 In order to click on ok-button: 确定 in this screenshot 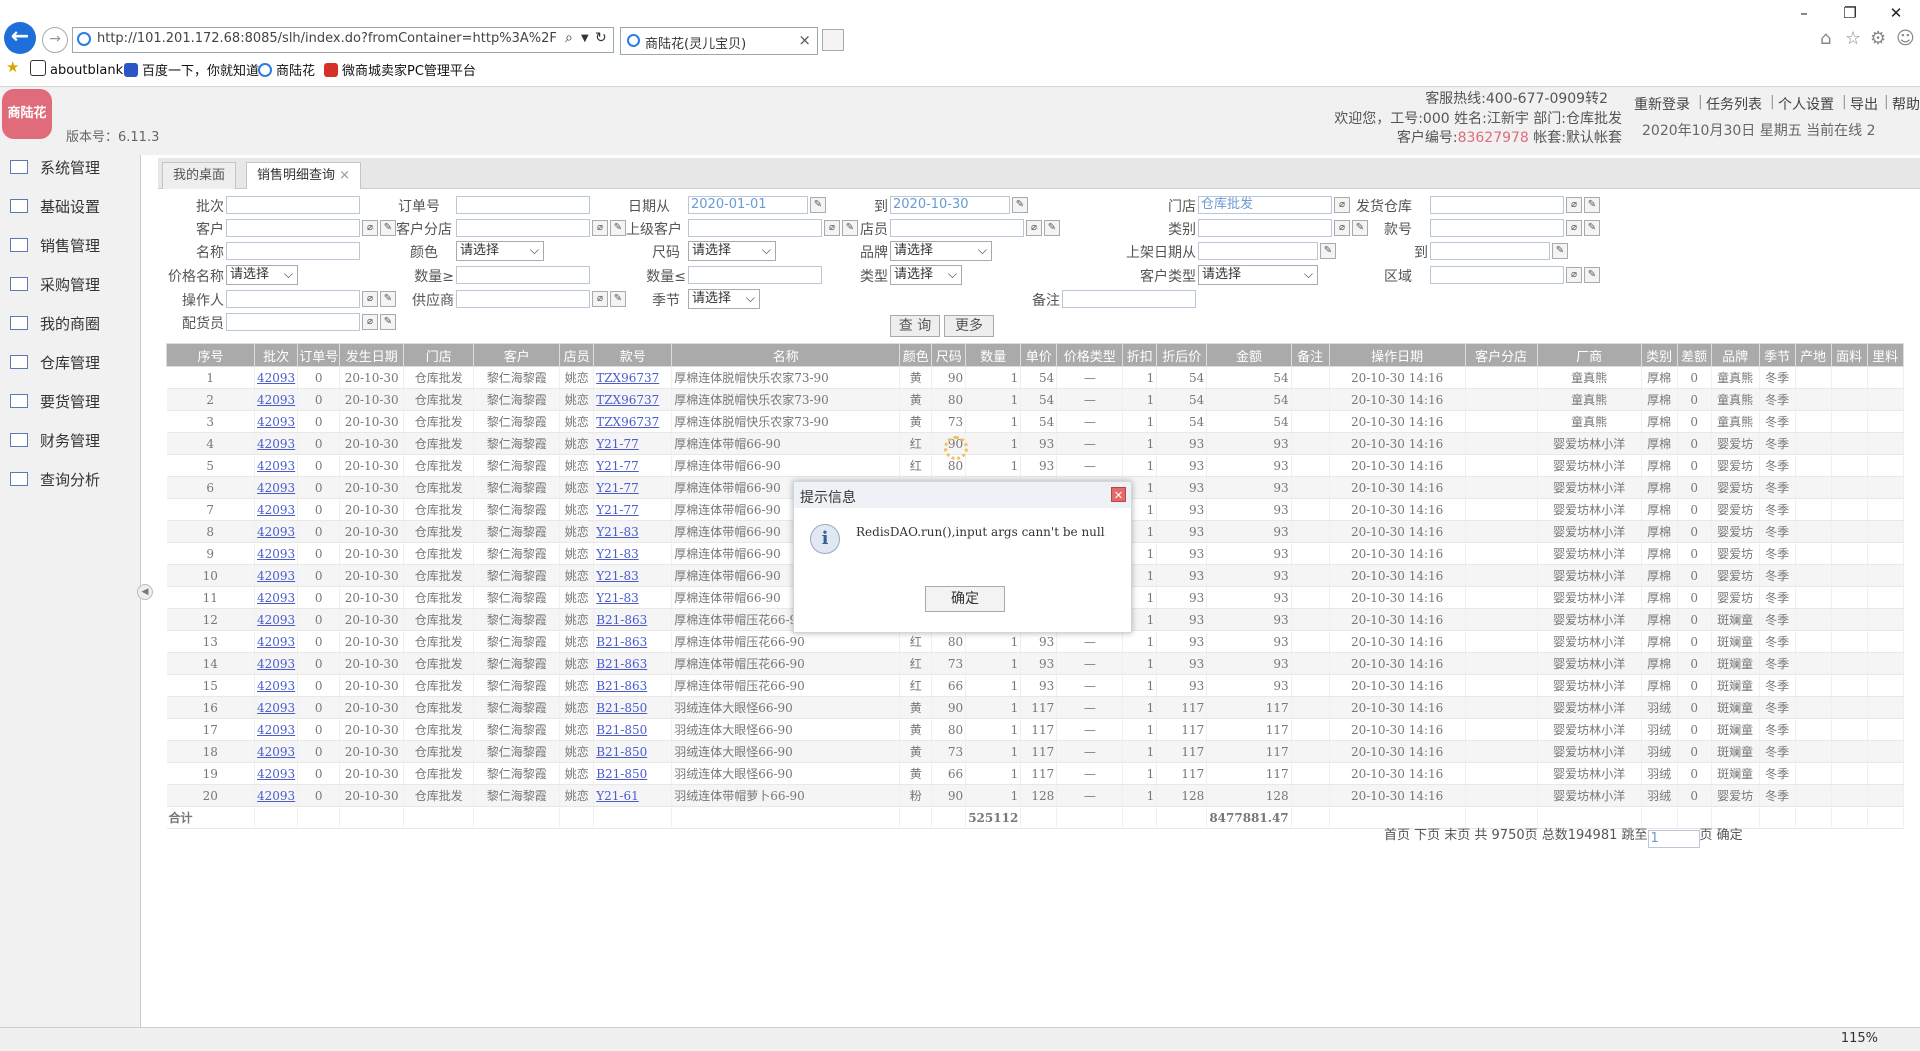, I will do `click(965, 599)`.